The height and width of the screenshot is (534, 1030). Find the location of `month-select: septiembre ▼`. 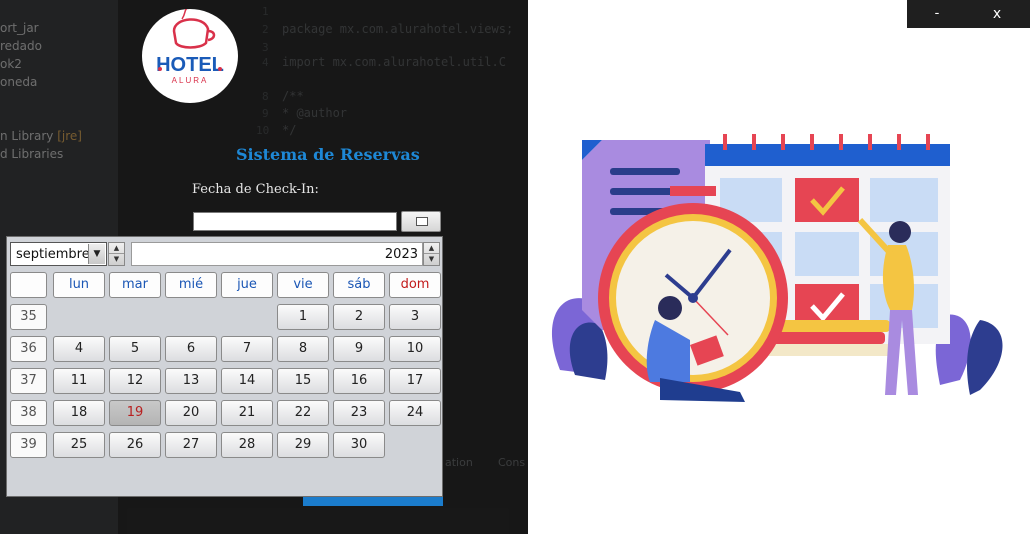

month-select: septiembre ▼ is located at coordinates (58, 254).